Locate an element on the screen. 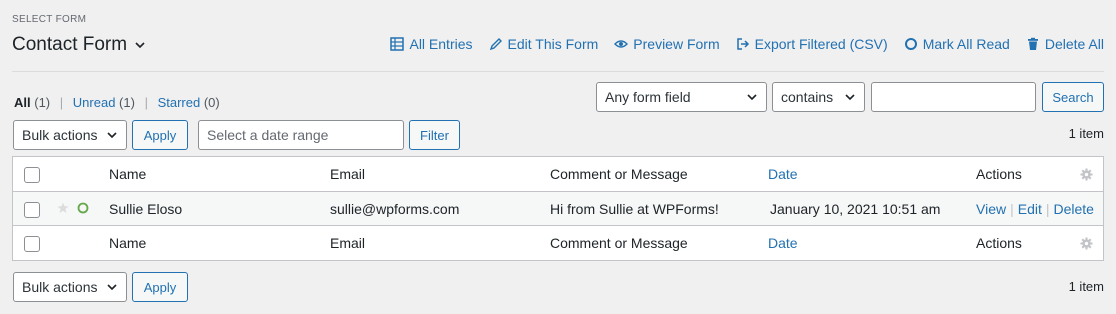  view-filters: All (1) | Unread (1) | Starred (0) is located at coordinates (117, 102).